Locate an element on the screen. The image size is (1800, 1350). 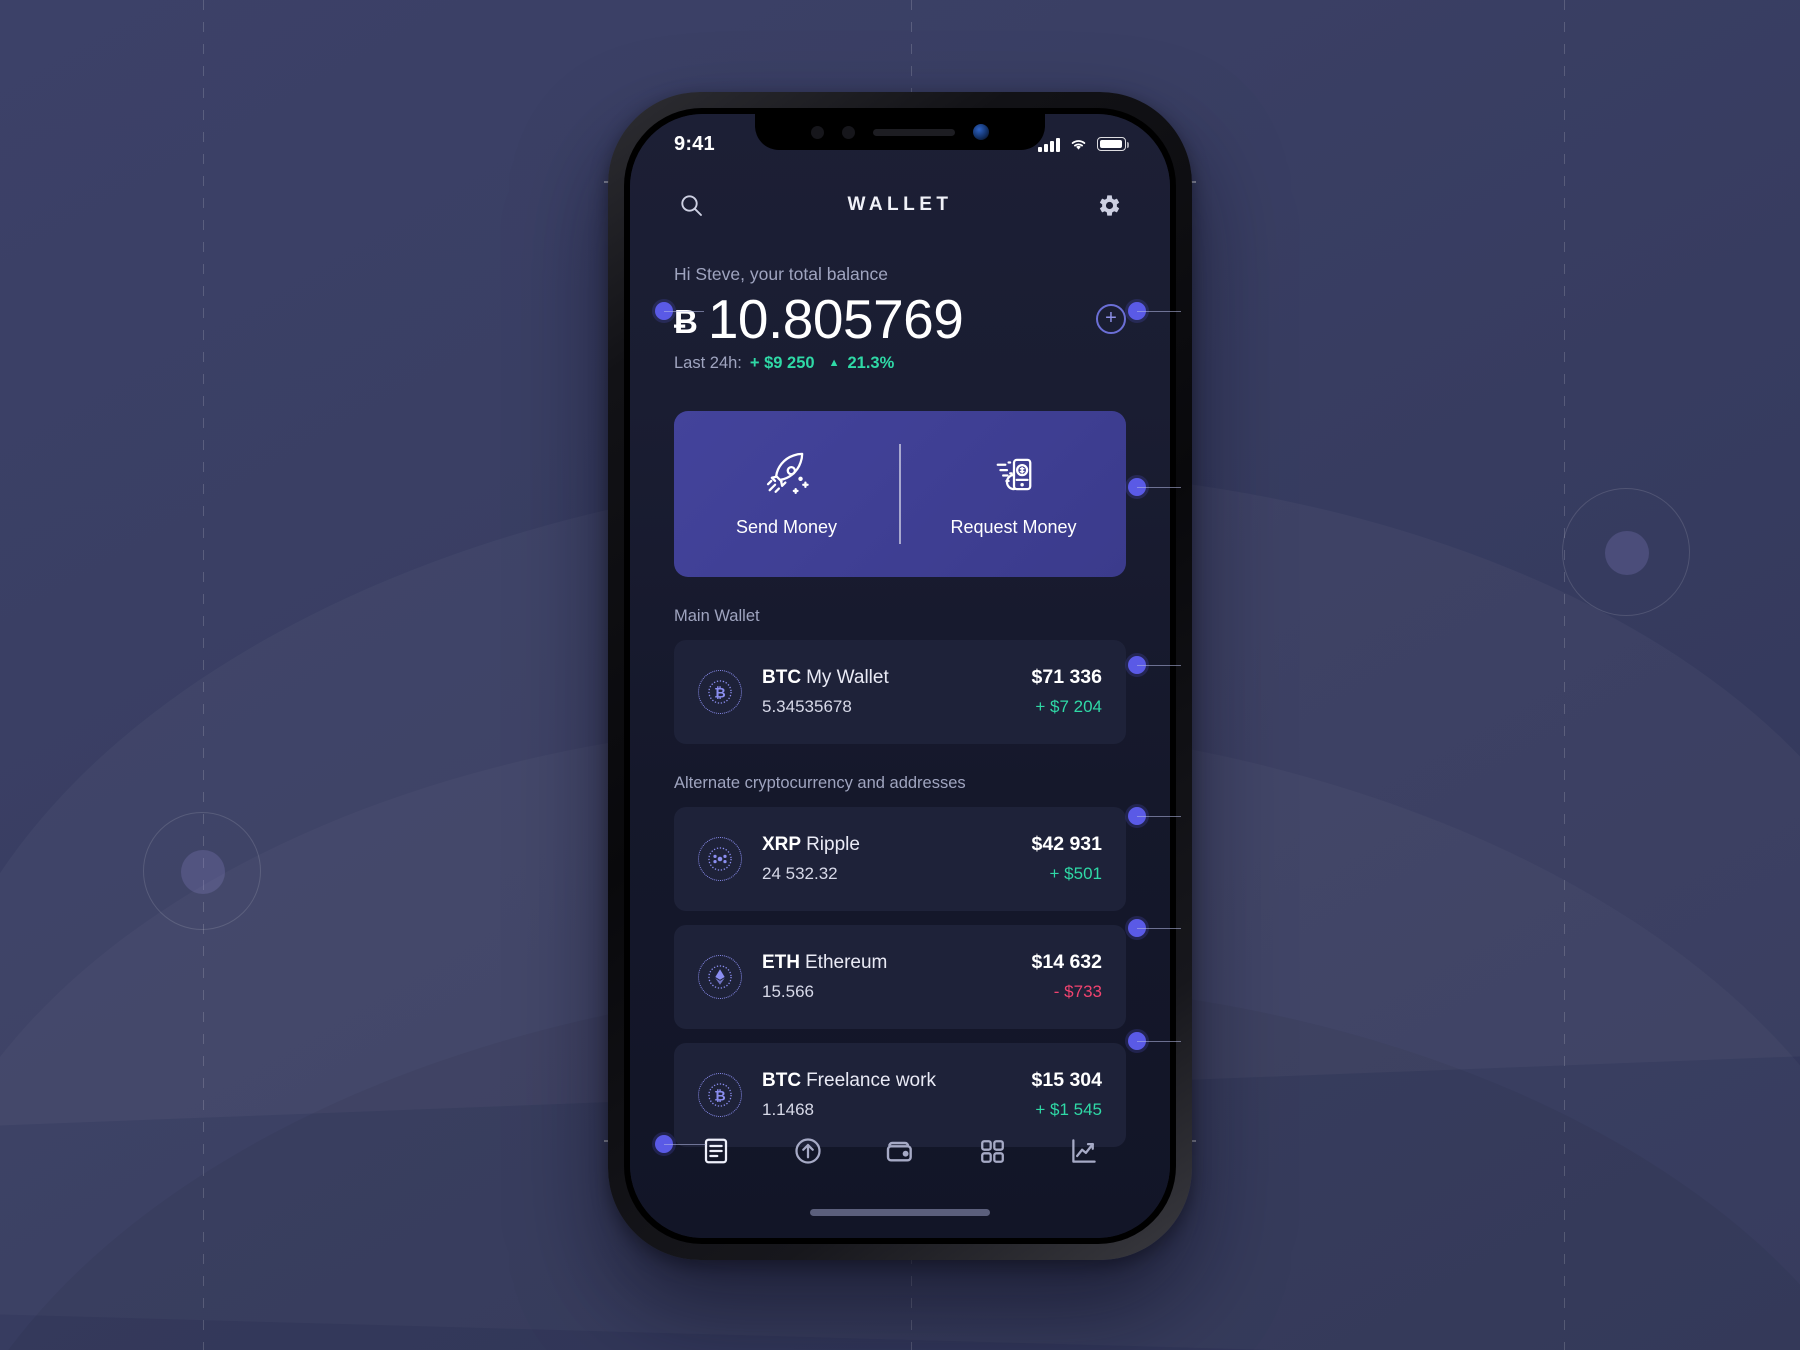
home-indicator is located at coordinates (900, 1212).